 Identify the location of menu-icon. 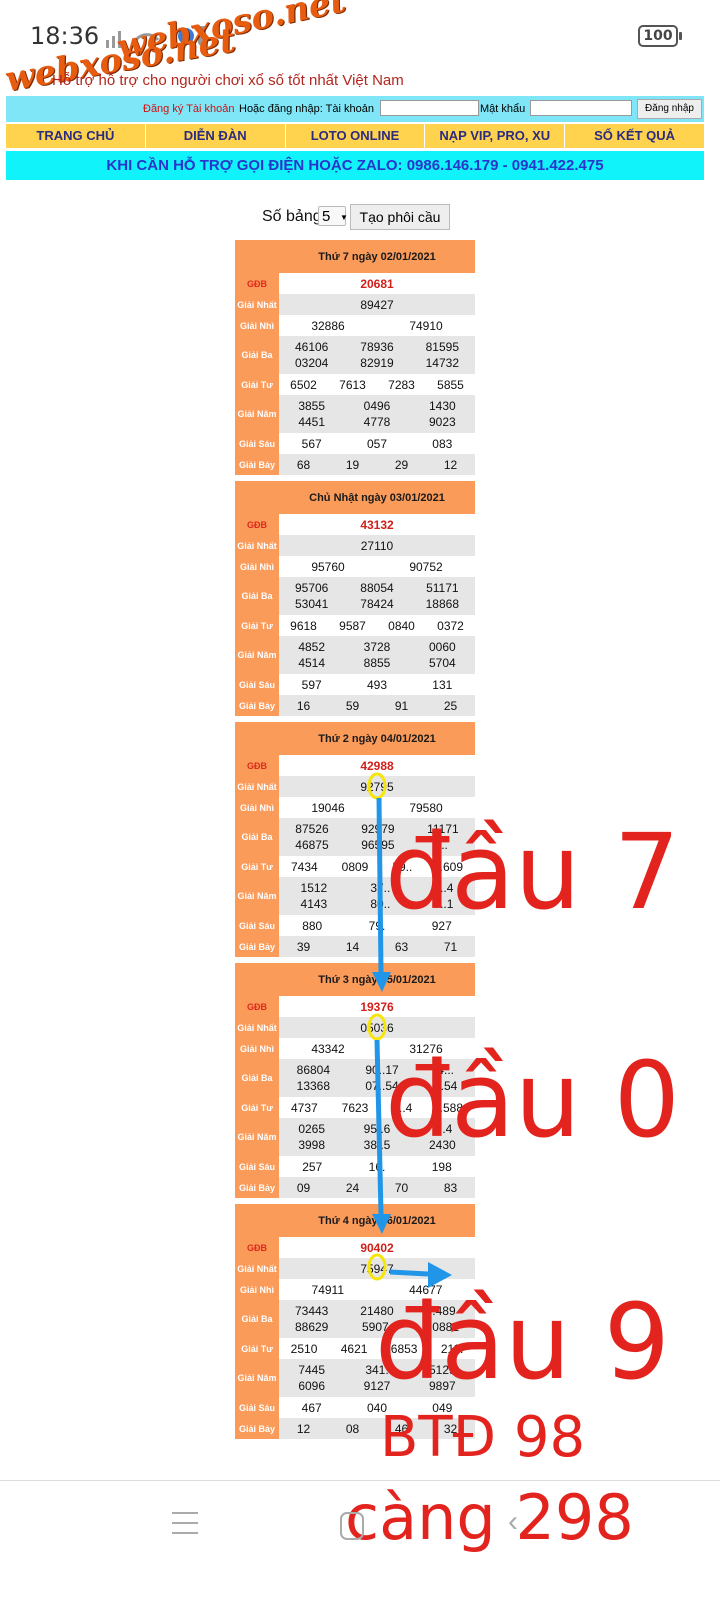
(185, 1523).